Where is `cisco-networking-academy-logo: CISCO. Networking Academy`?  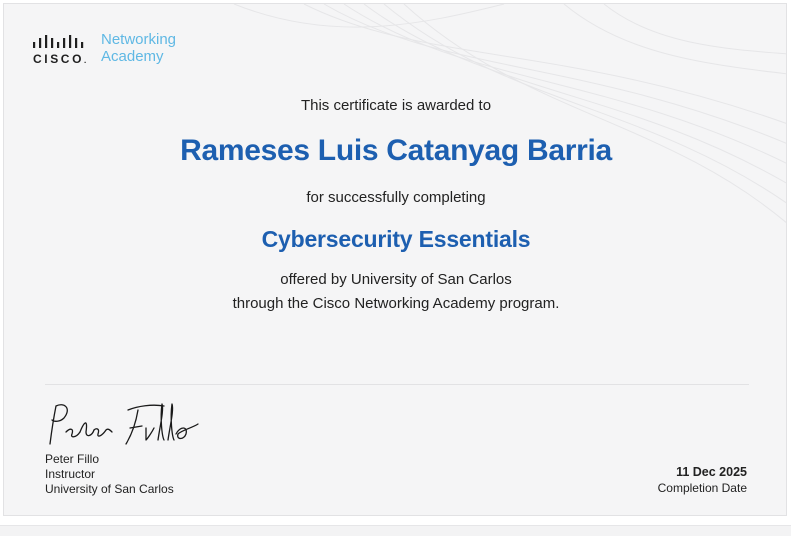
cisco-networking-academy-logo: CISCO. Networking Academy is located at coordinates (122, 50).